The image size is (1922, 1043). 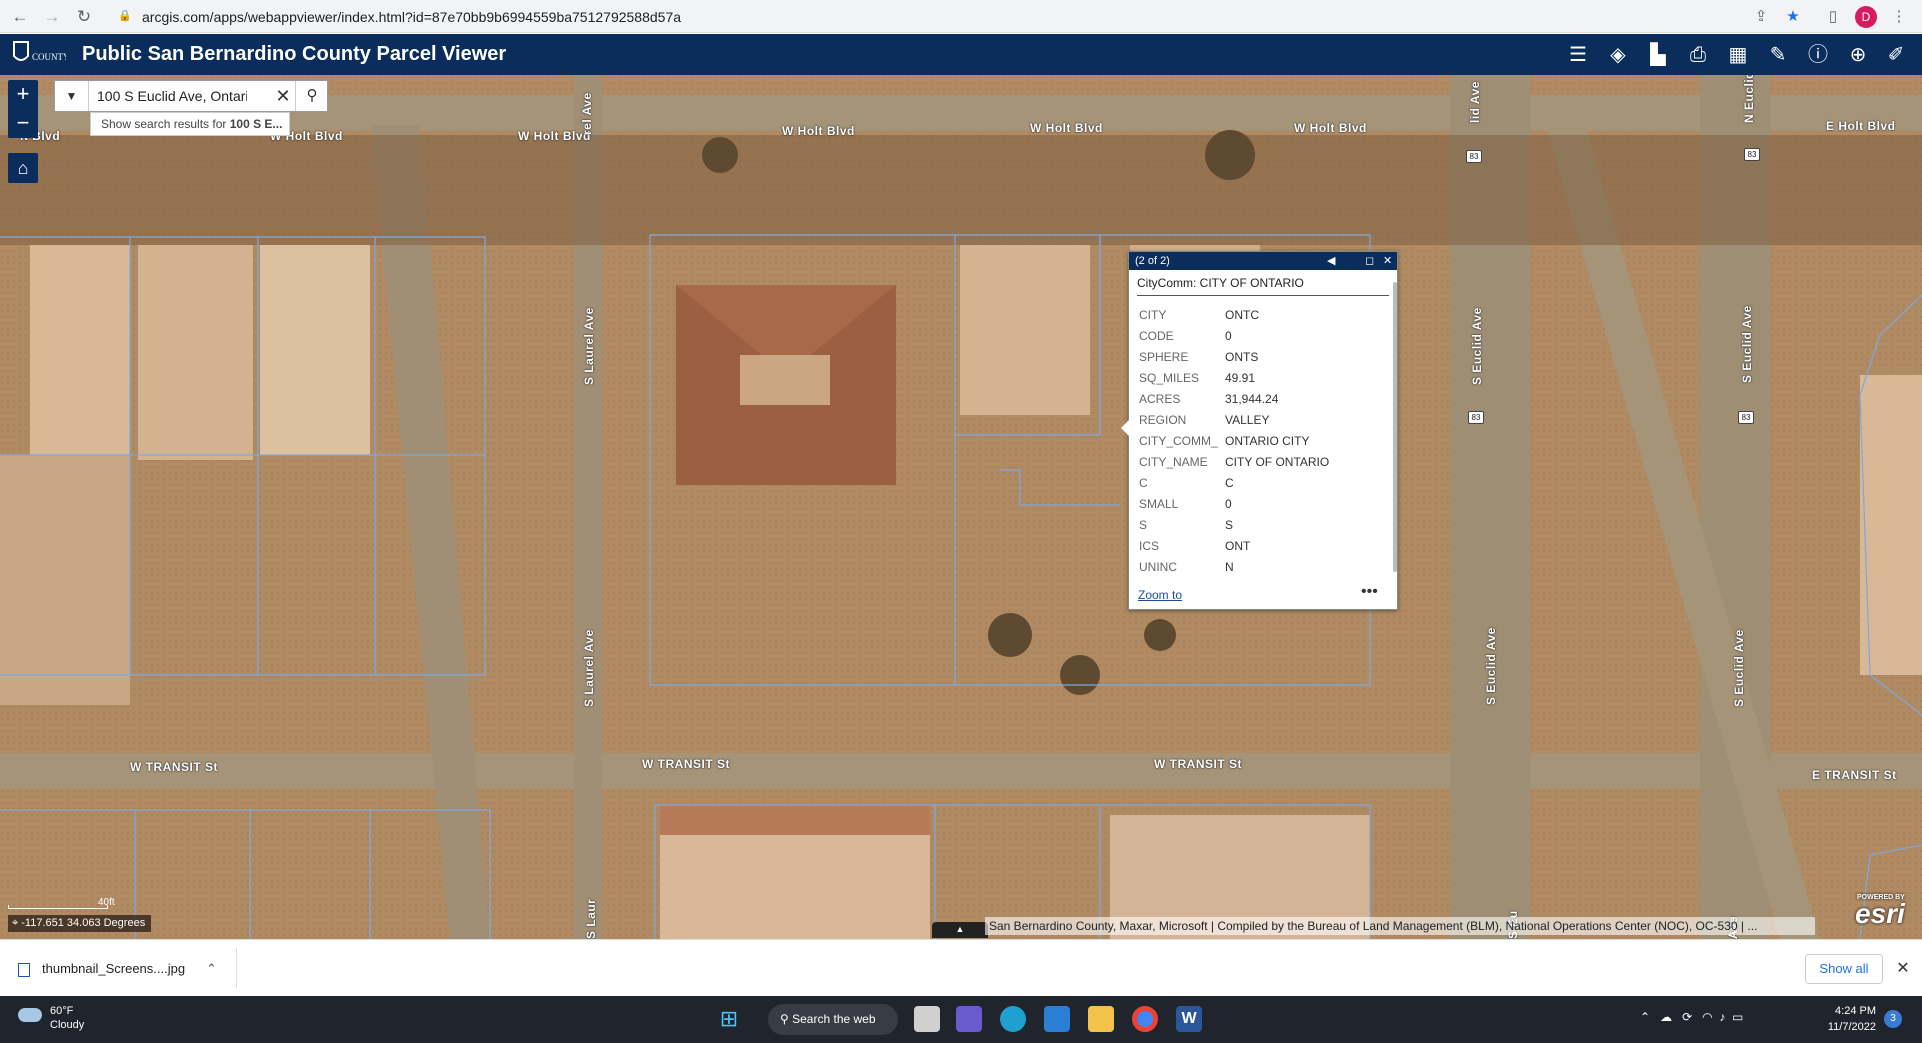 I want to click on popup-pointer, so click(x=1125, y=428).